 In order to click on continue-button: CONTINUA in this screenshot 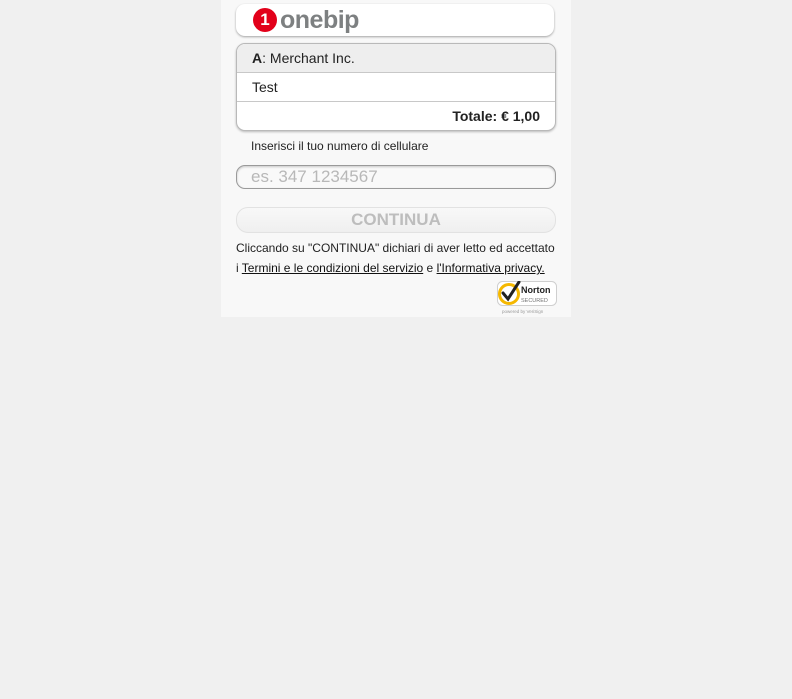, I will do `click(396, 220)`.